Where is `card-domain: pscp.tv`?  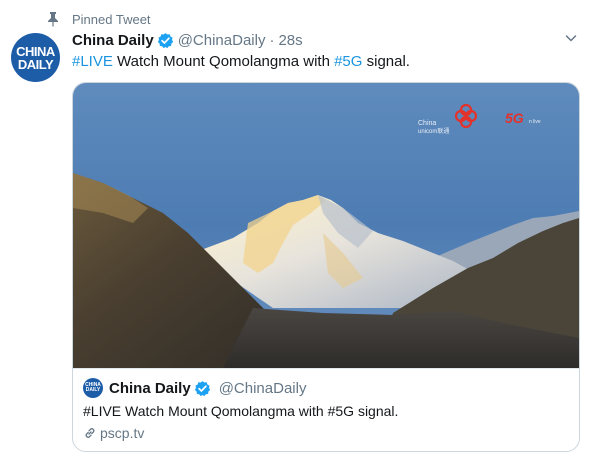 card-domain: pscp.tv is located at coordinates (113, 433).